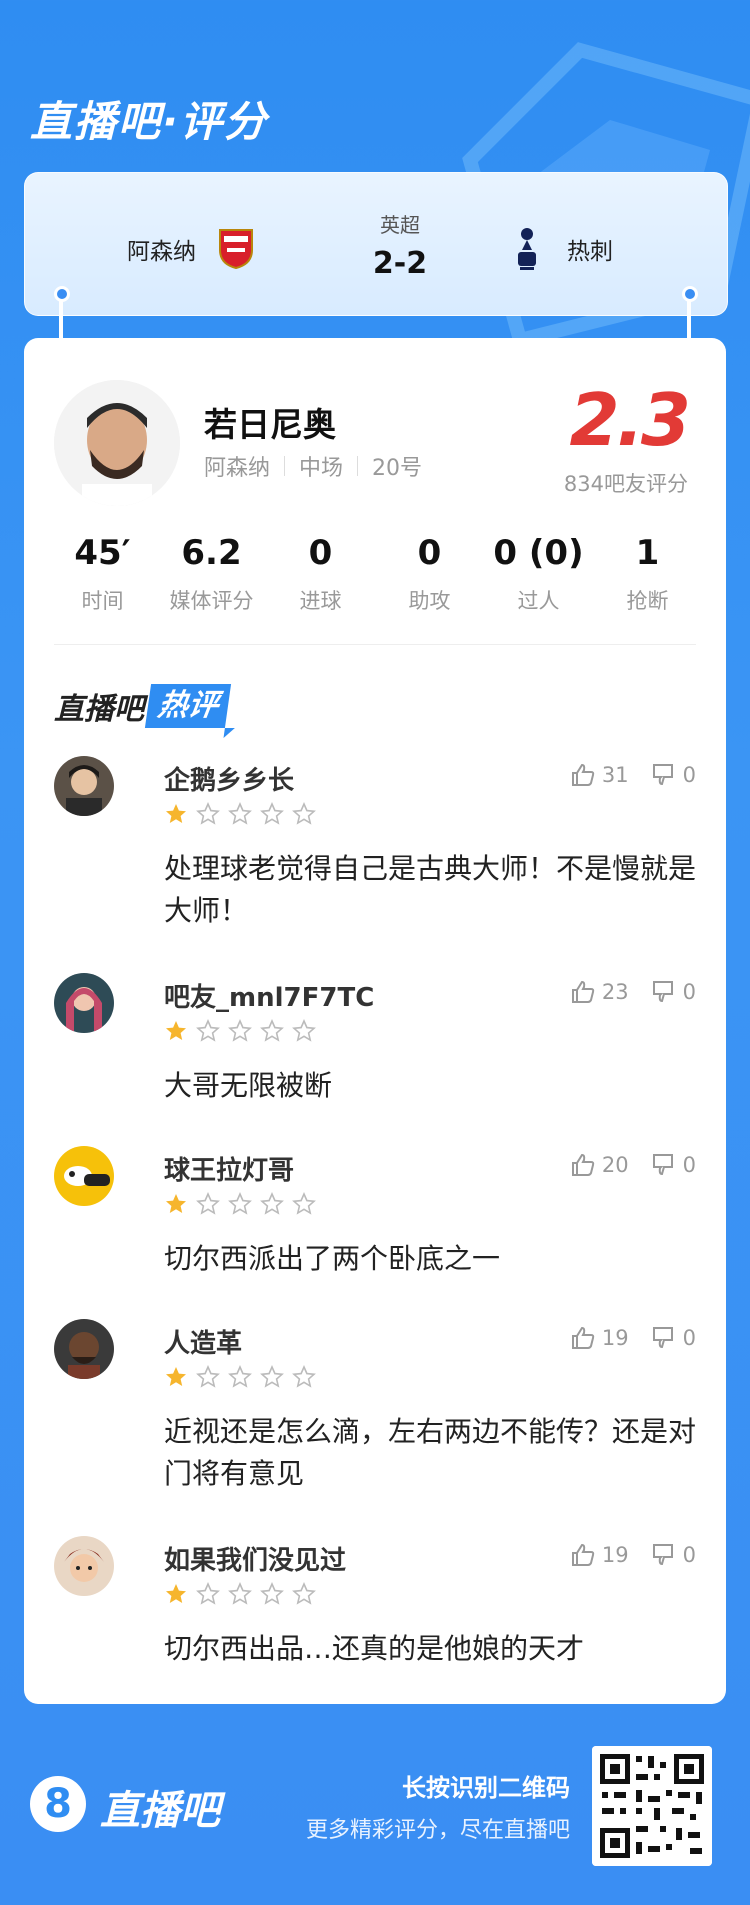 The width and height of the screenshot is (750, 1905). What do you see at coordinates (647, 574) in the screenshot?
I see `stat-tackles: 1 抢断` at bounding box center [647, 574].